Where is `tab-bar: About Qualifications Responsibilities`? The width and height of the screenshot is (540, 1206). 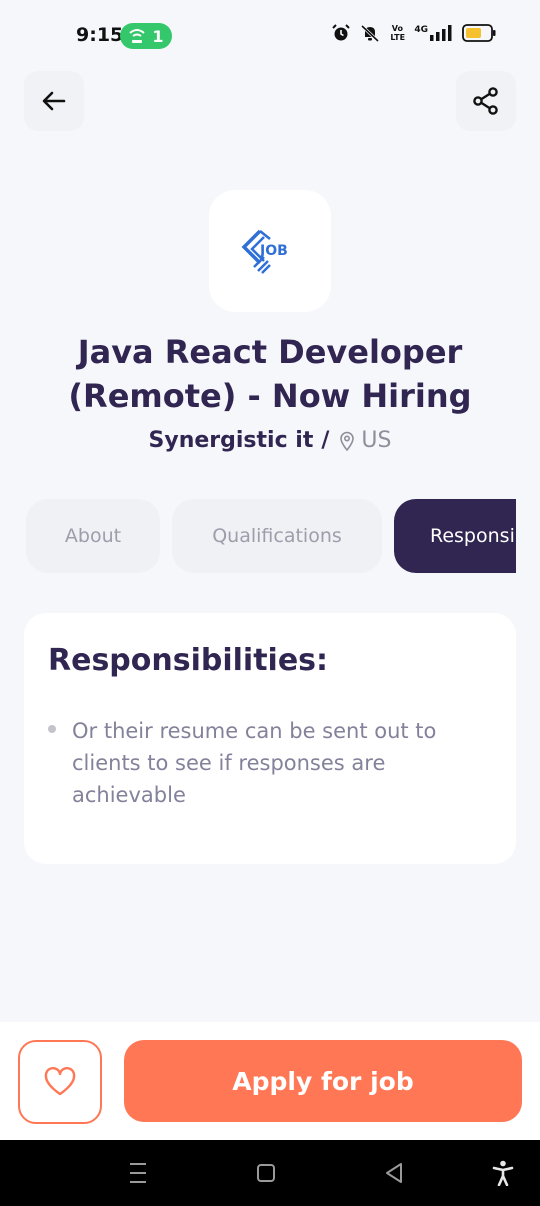 tab-bar: About Qualifications Responsibilities is located at coordinates (271, 537).